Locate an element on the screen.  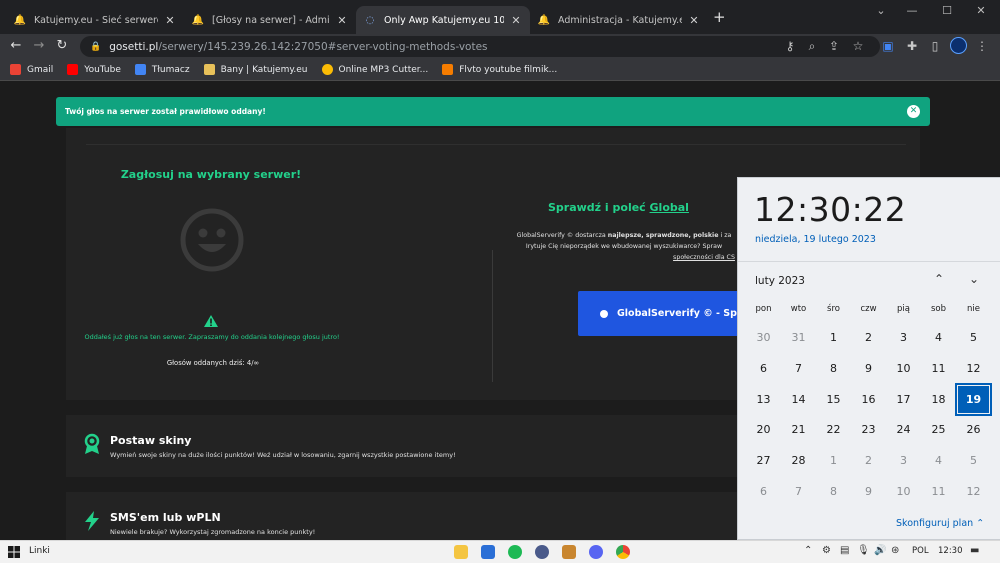
tray-app-icon: ⚙ is located at coordinates (826, 550).